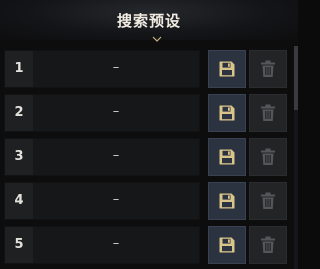 The height and width of the screenshot is (269, 320). I want to click on preset-slot: 3 –, so click(102, 157).